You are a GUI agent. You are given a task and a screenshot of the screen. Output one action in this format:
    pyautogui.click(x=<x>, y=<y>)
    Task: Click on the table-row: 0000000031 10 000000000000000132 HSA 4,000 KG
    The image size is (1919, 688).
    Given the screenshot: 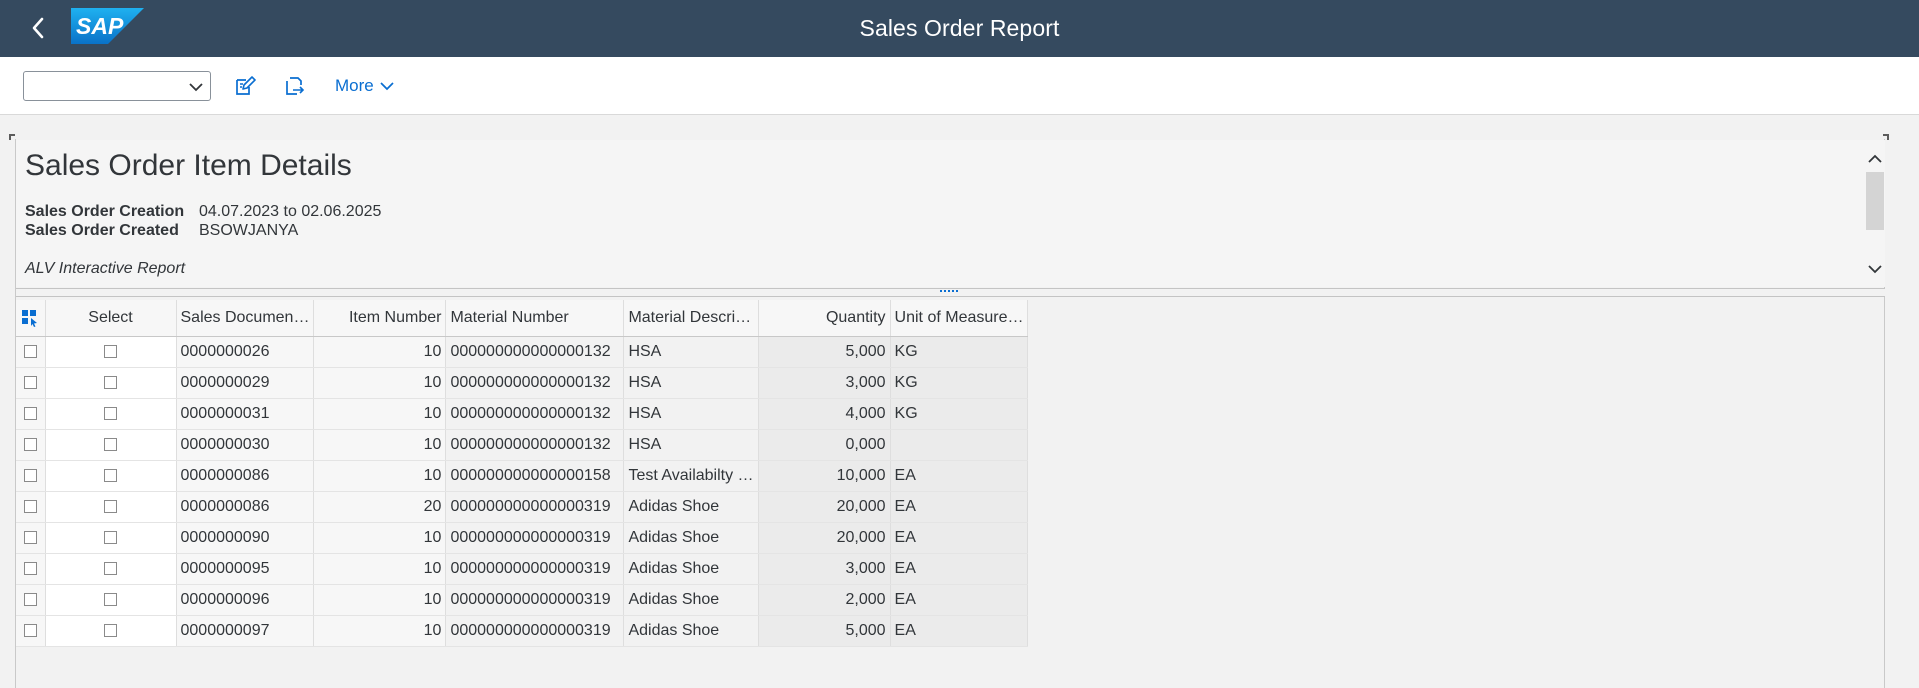 What is the action you would take?
    pyautogui.click(x=522, y=414)
    